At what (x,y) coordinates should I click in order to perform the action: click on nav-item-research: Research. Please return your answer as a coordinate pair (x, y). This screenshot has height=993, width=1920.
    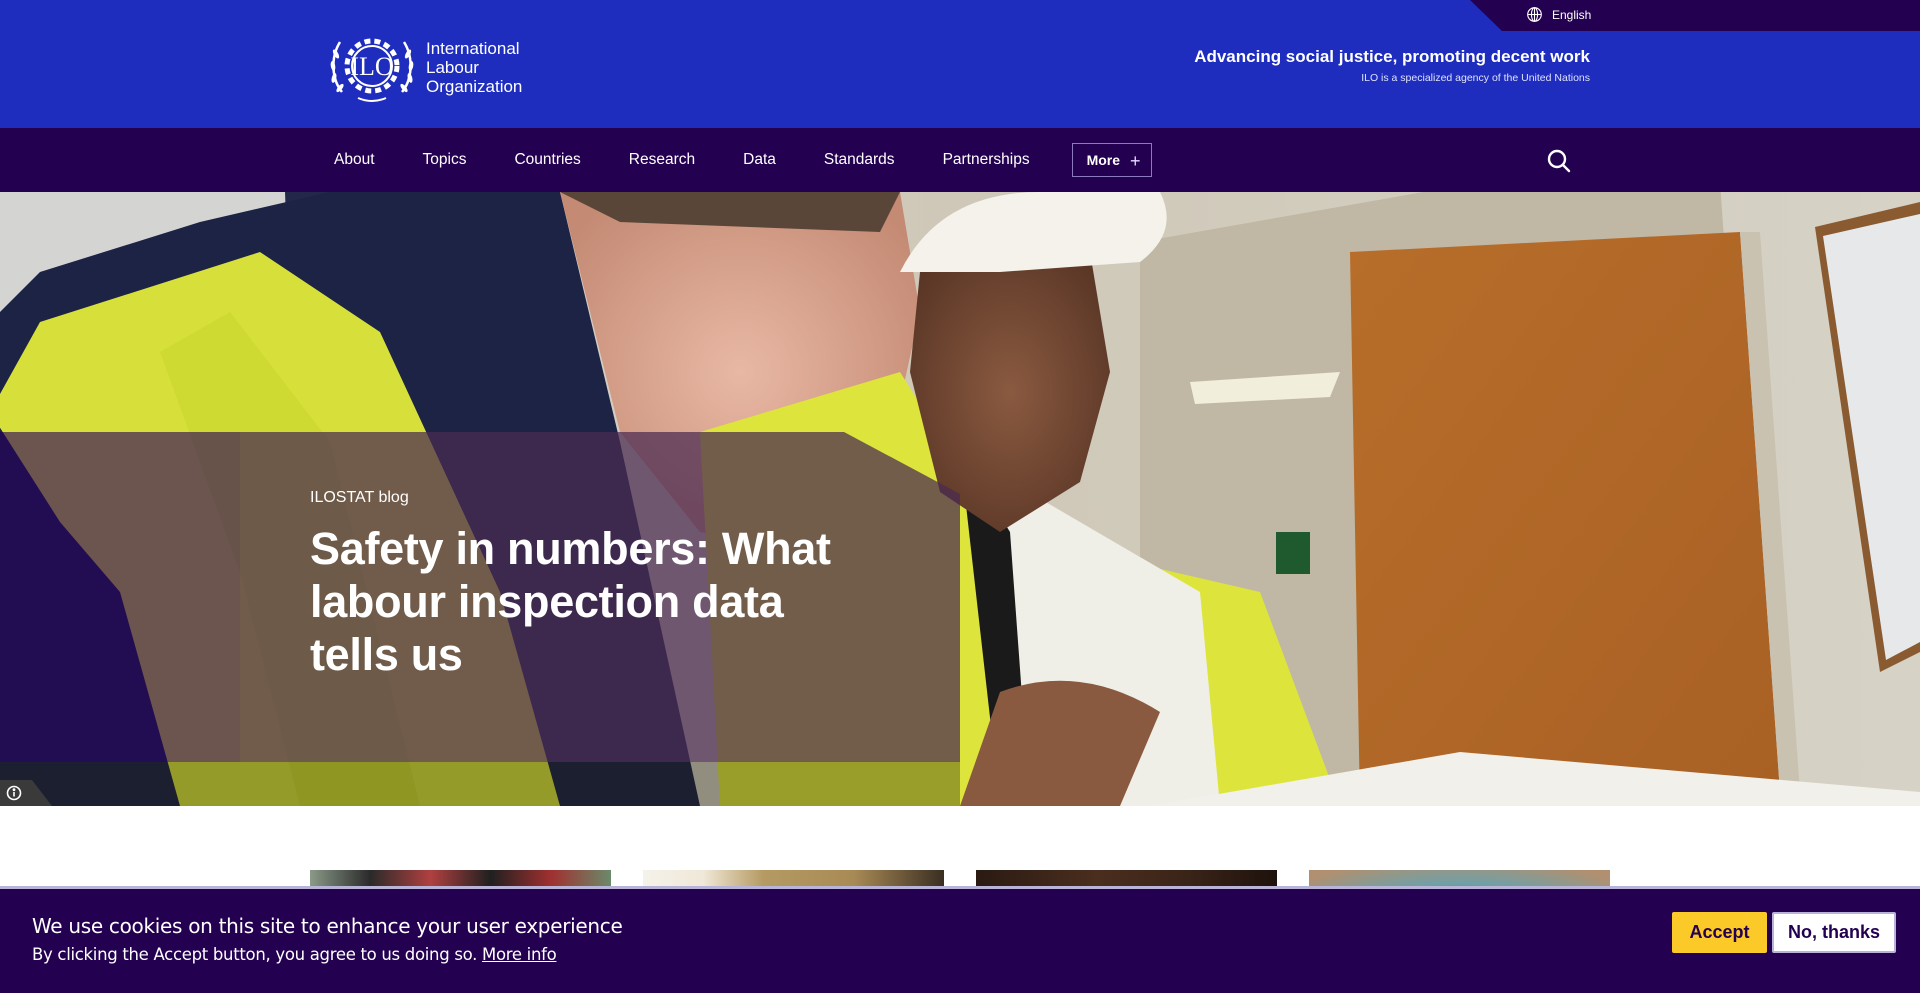
    Looking at the image, I should click on (662, 160).